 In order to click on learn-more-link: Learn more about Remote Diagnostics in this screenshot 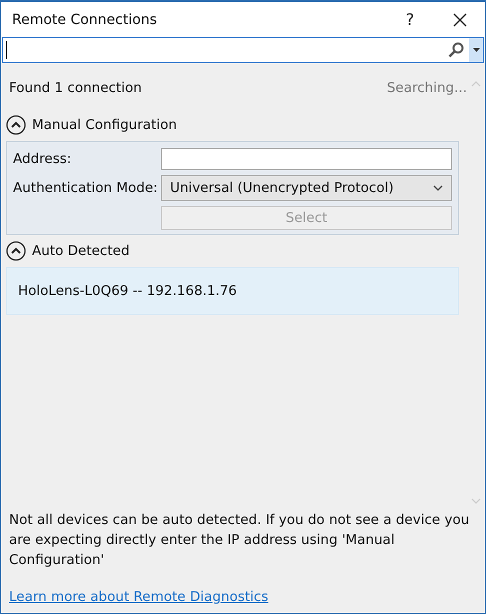, I will do `click(138, 597)`.